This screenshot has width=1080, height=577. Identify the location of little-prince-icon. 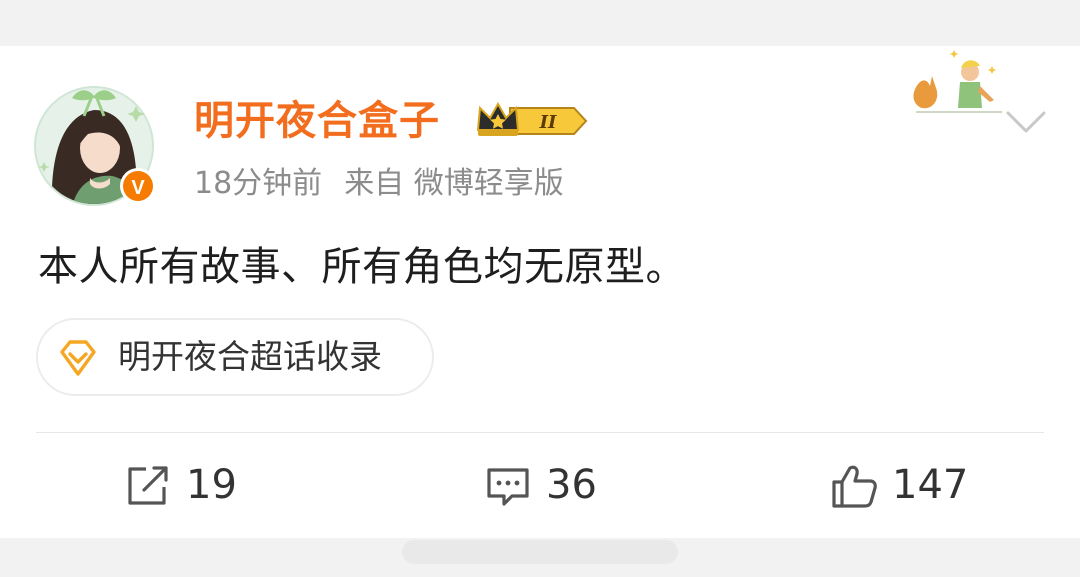
(957, 81).